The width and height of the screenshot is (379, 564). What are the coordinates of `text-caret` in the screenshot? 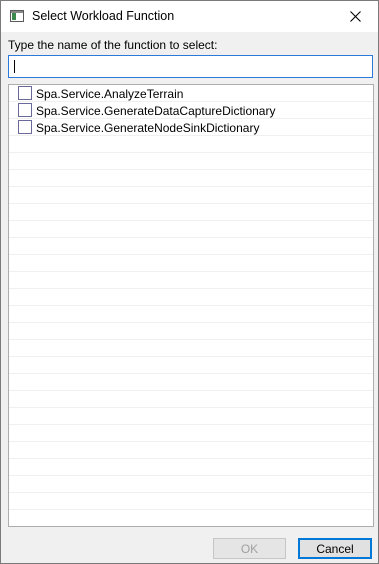 It's located at (14, 66).